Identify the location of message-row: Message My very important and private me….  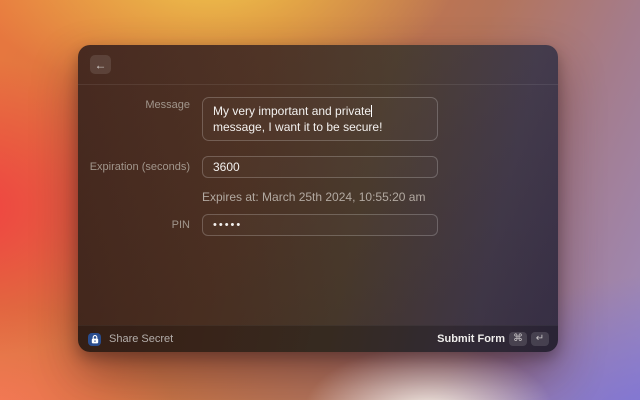
(318, 119).